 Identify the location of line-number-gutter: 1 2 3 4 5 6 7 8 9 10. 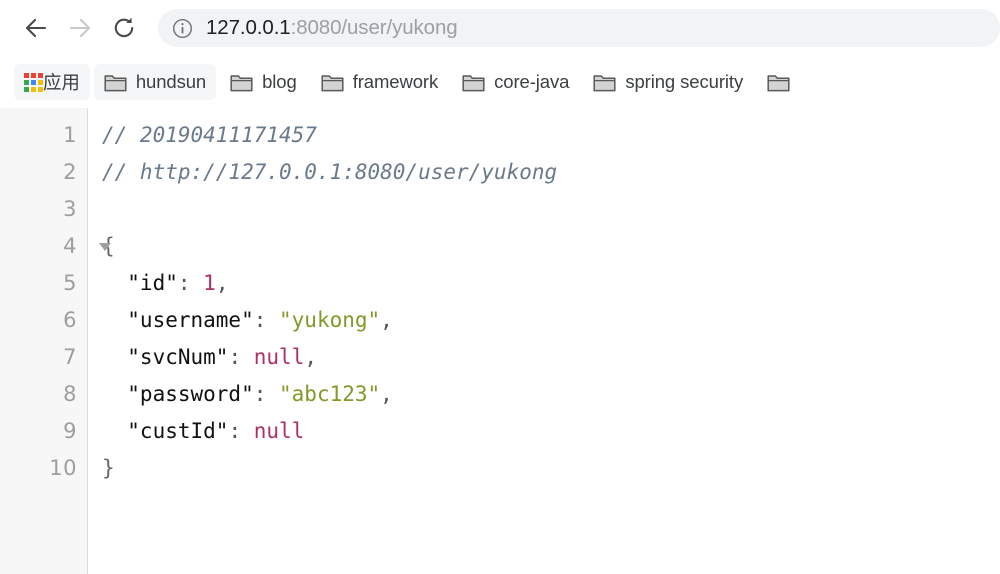
(55, 341).